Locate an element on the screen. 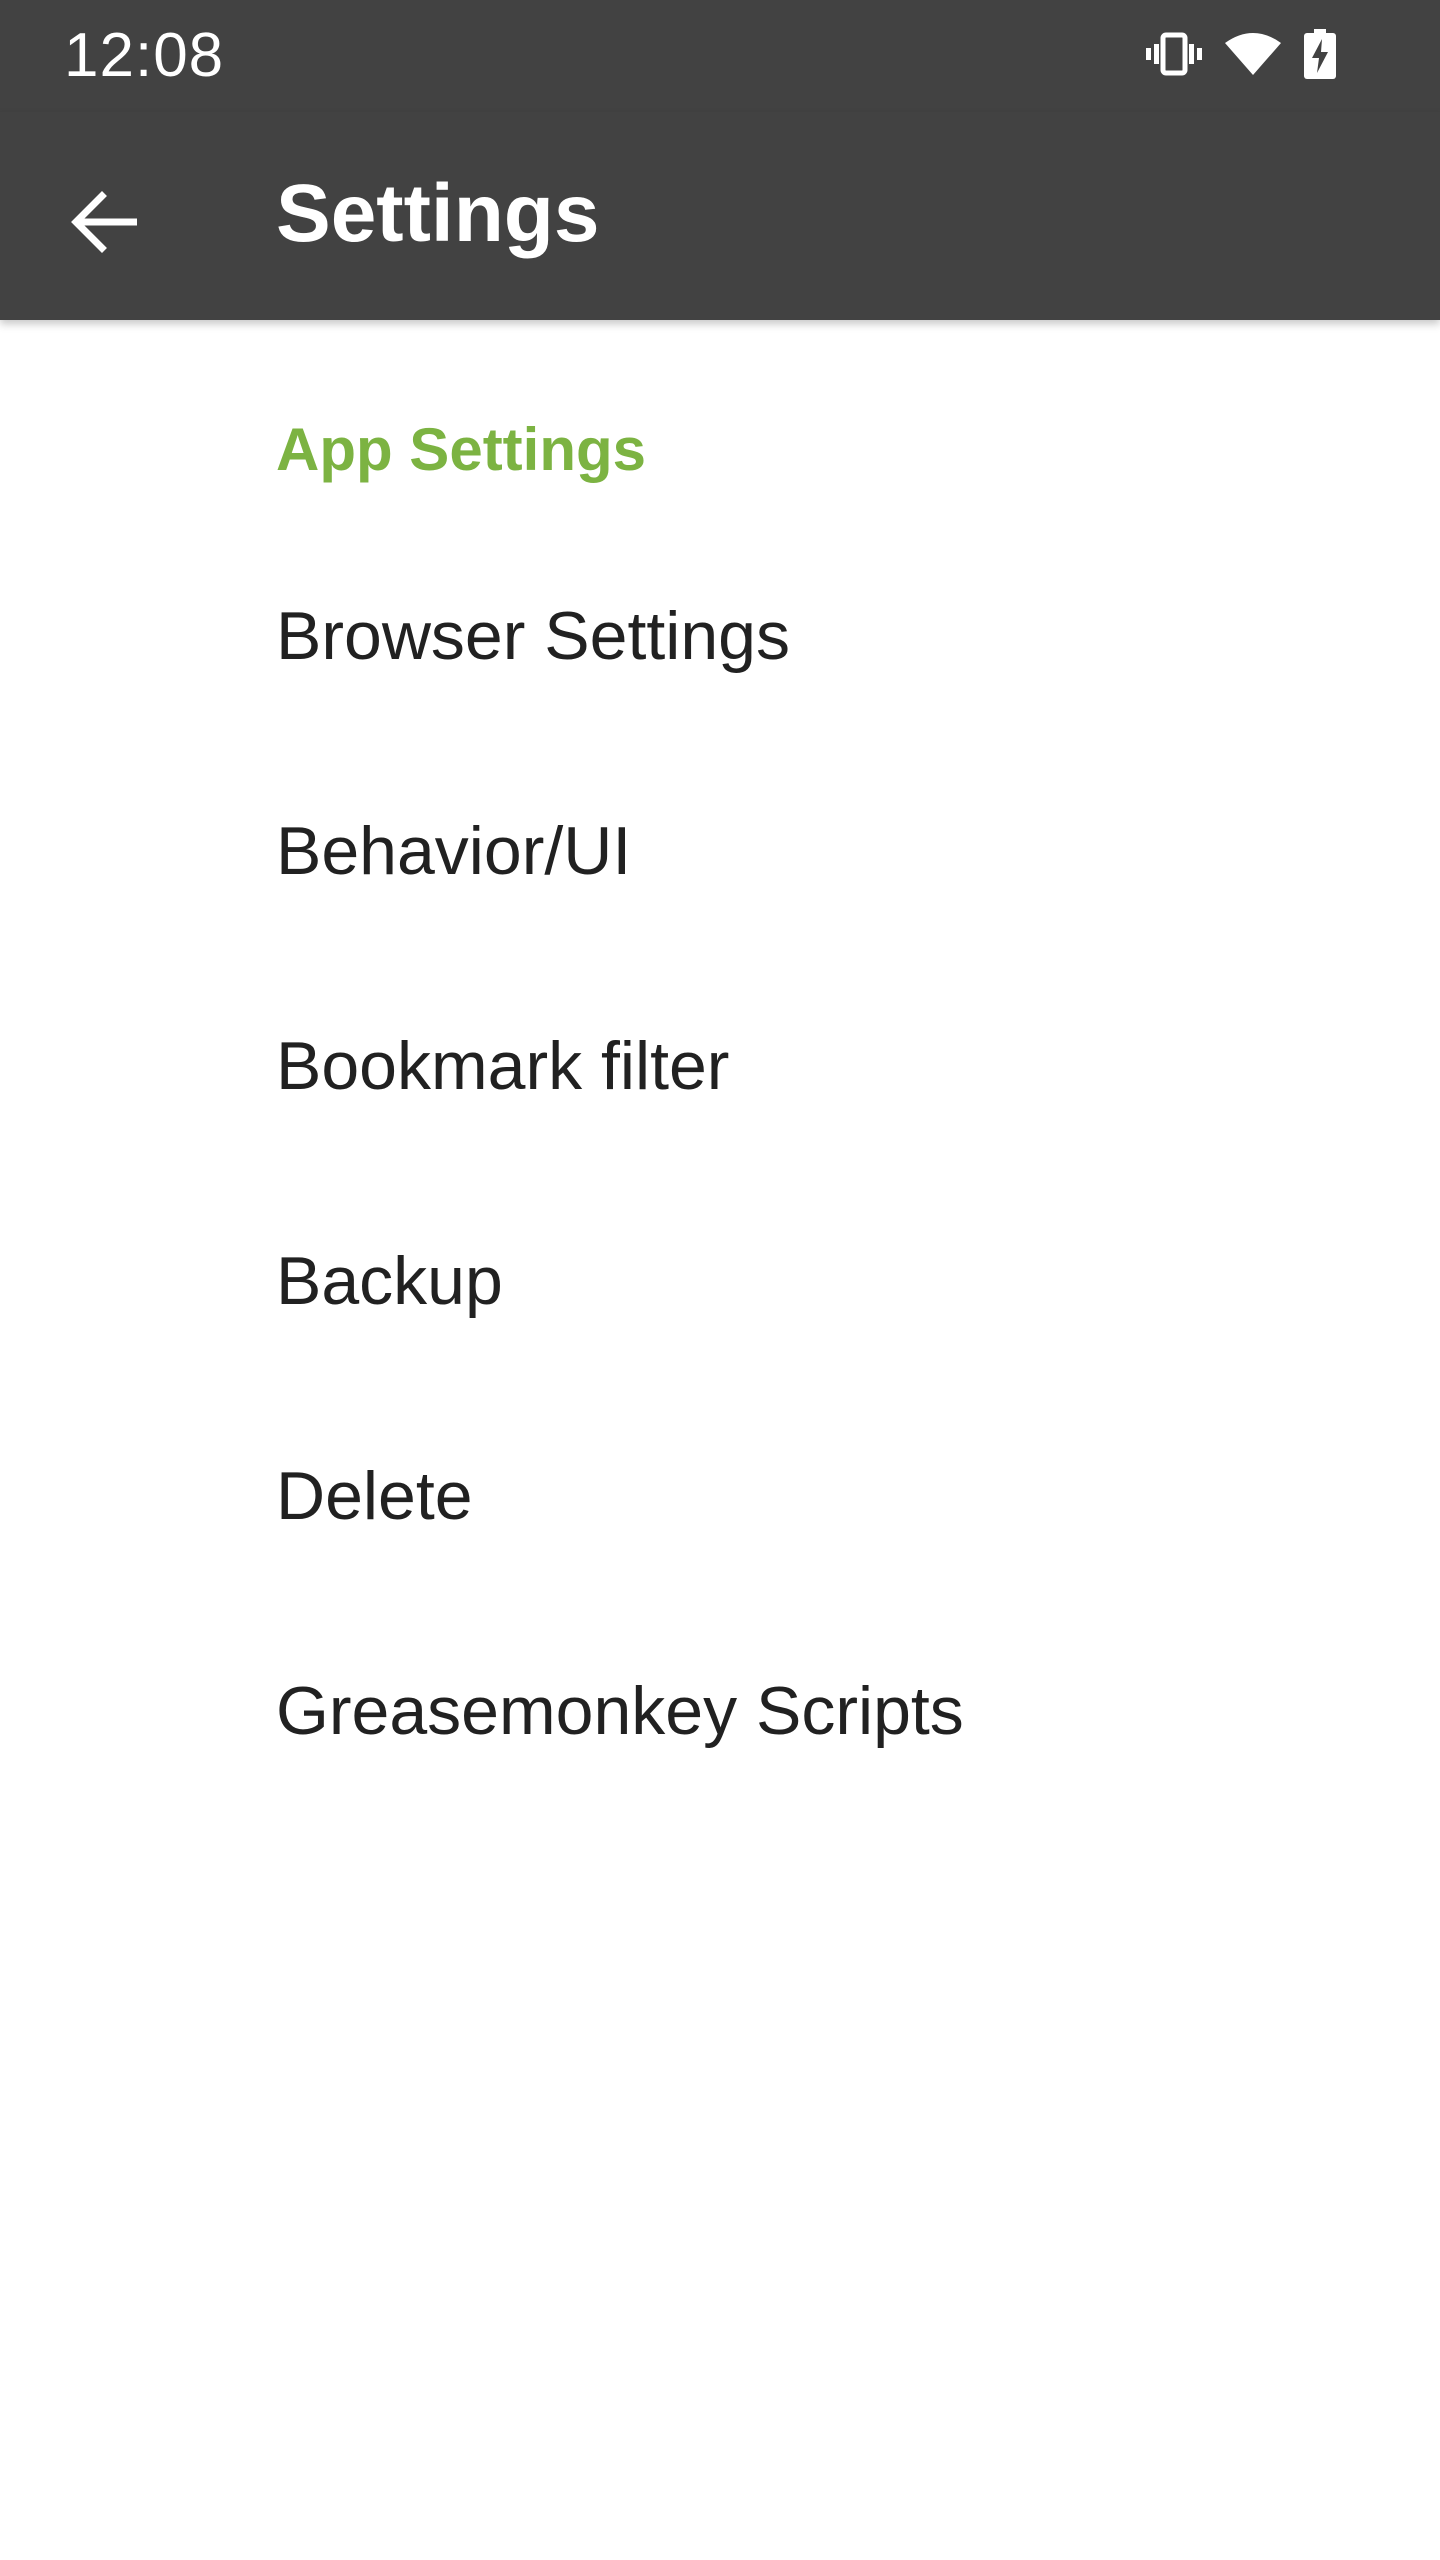  pref-item-backup: Backup is located at coordinates (720, 1280).